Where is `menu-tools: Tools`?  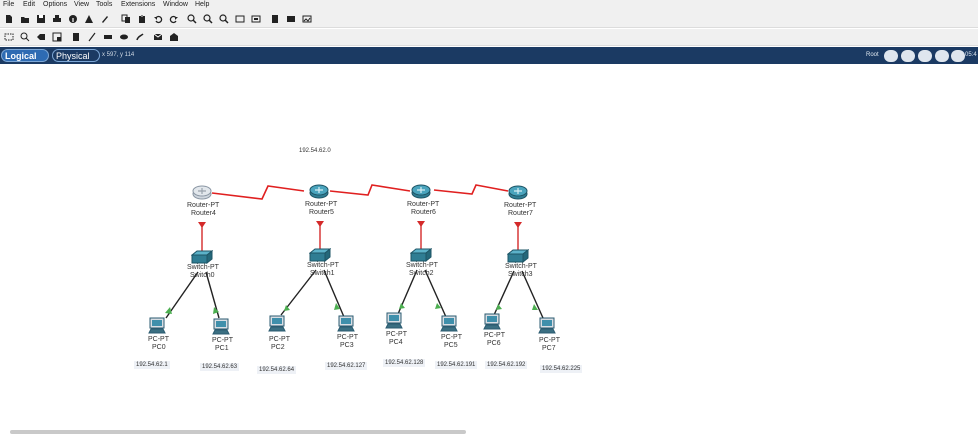
menu-tools: Tools is located at coordinates (104, 4).